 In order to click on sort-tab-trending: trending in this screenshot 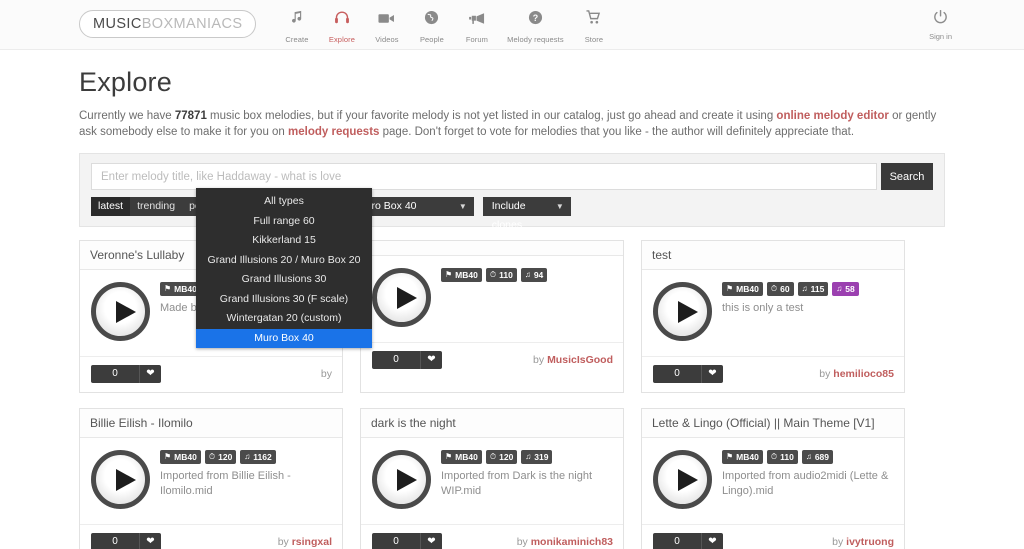, I will do `click(156, 206)`.